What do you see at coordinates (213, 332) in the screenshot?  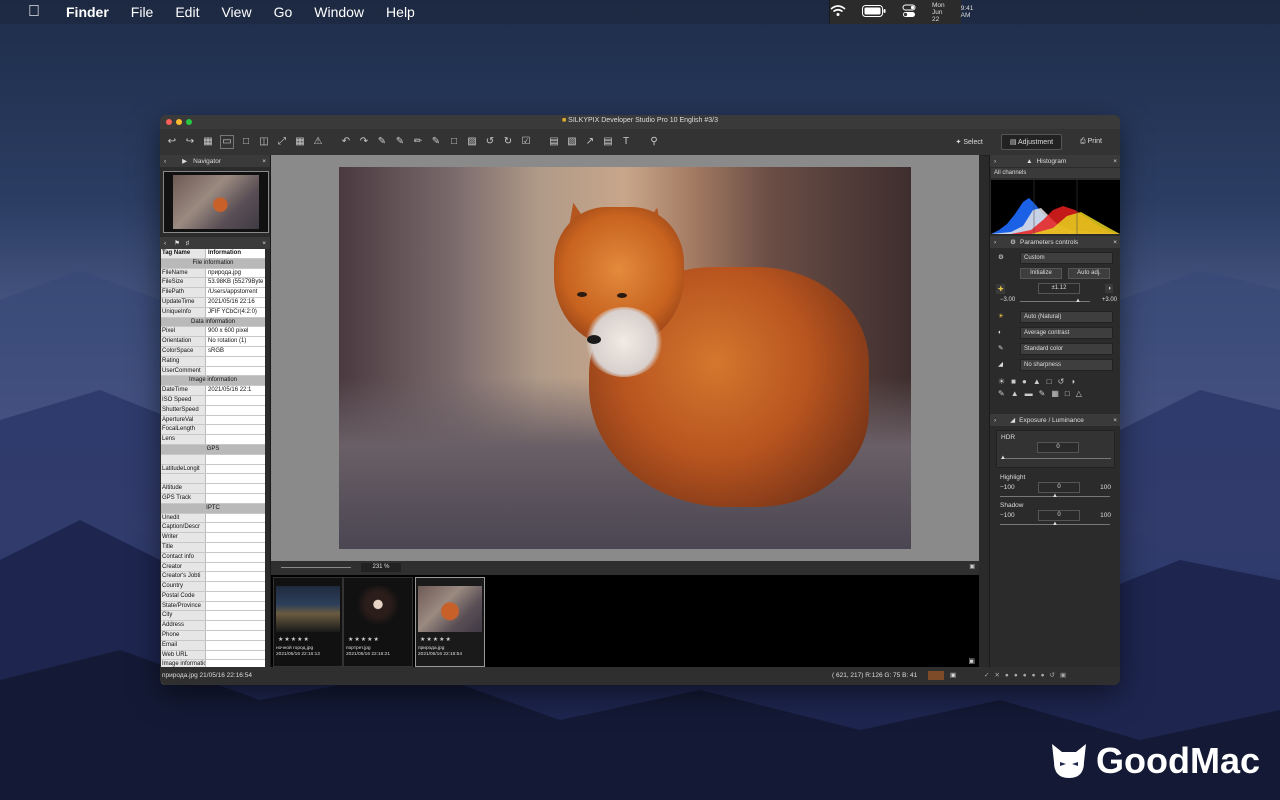 I see `info-row: Pixel 900 x 600 pixel` at bounding box center [213, 332].